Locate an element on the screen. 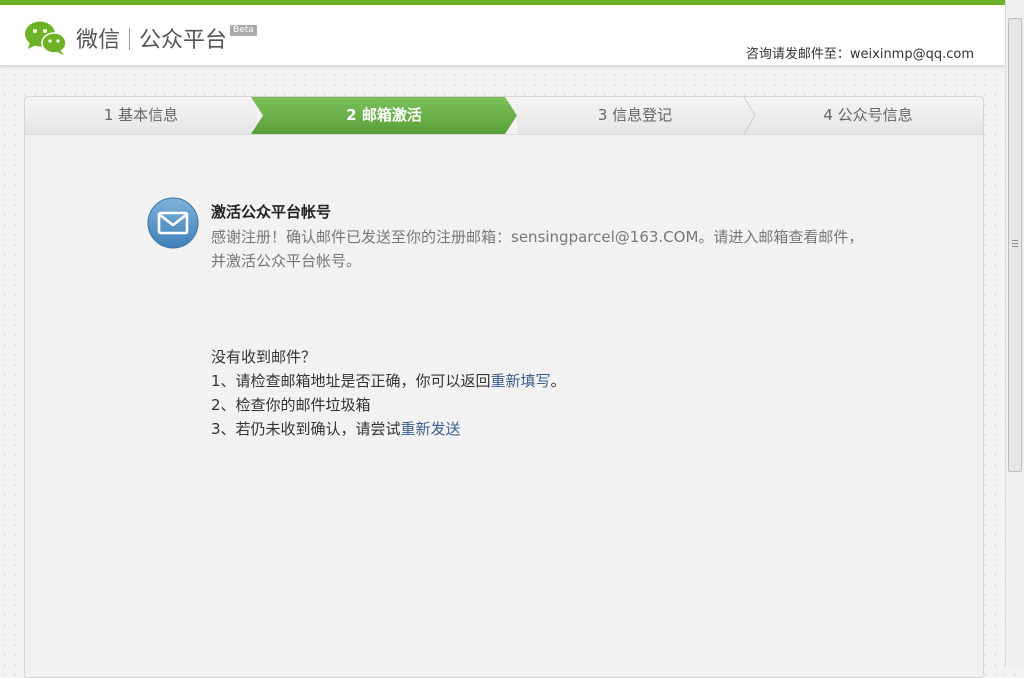  contact-label: 咨询请发邮件至： is located at coordinates (797, 54).